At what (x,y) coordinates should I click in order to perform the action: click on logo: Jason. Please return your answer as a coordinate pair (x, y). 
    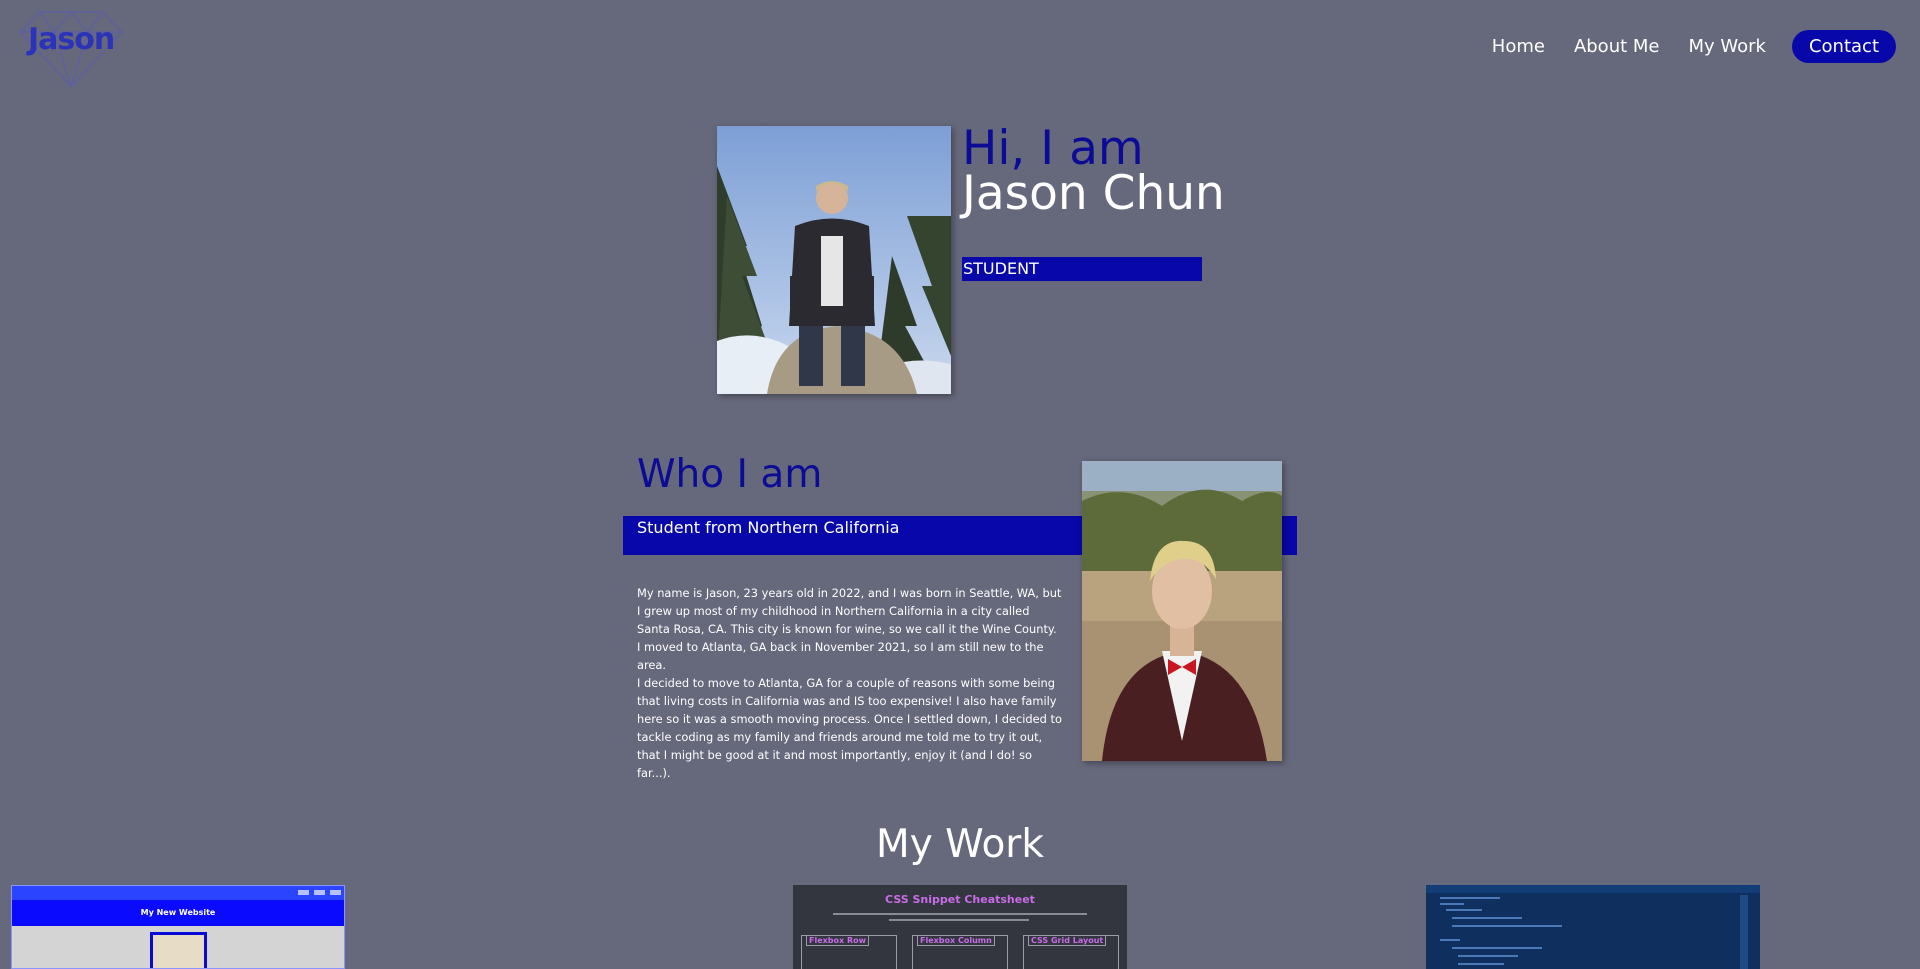
    Looking at the image, I should click on (70, 48).